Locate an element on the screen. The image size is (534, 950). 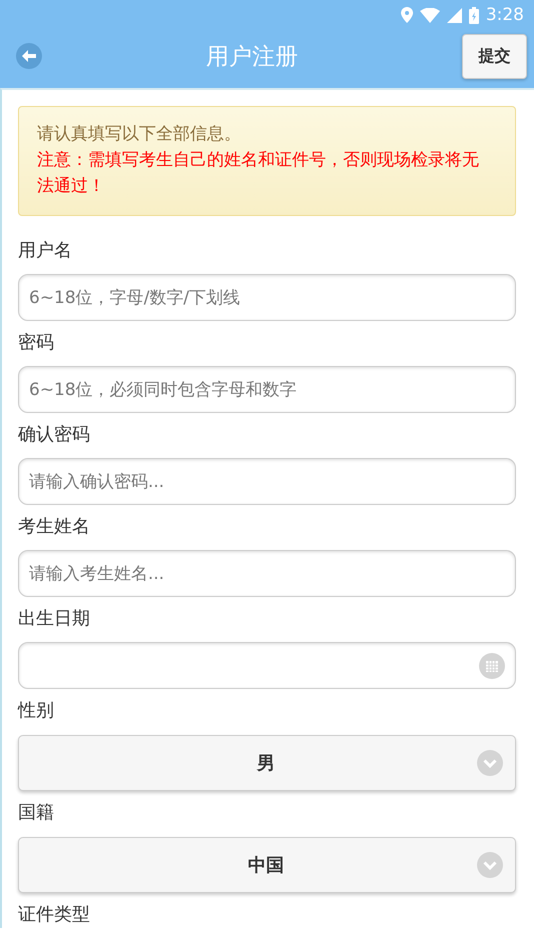
field-label: 国籍 is located at coordinates (36, 813).